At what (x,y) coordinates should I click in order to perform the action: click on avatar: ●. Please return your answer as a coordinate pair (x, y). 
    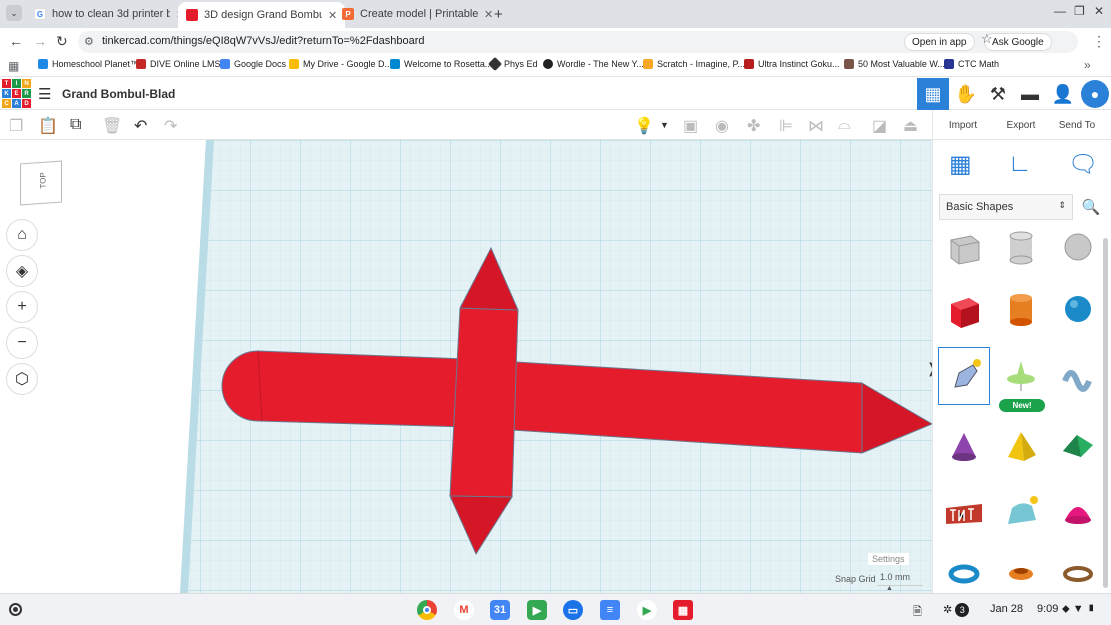
    Looking at the image, I should click on (1095, 94).